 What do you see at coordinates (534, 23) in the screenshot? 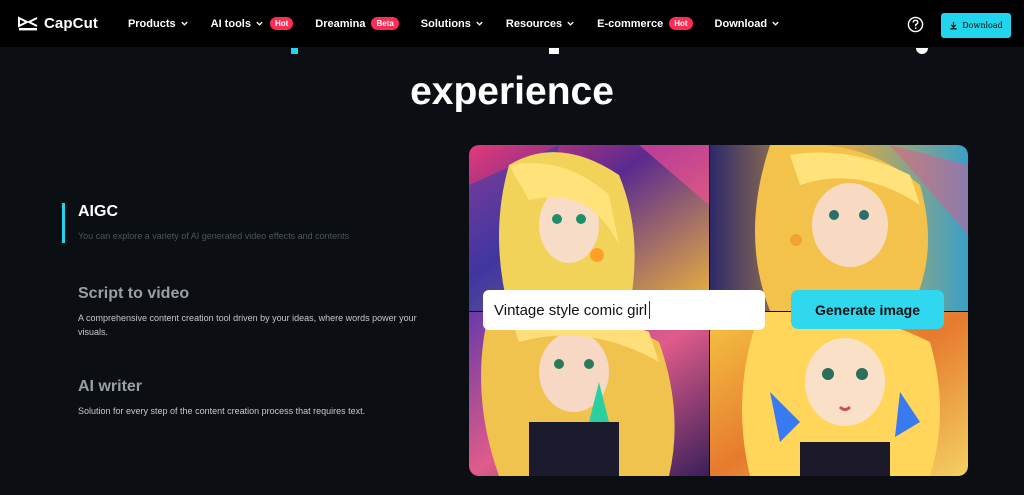
I see `nav-label: Resources` at bounding box center [534, 23].